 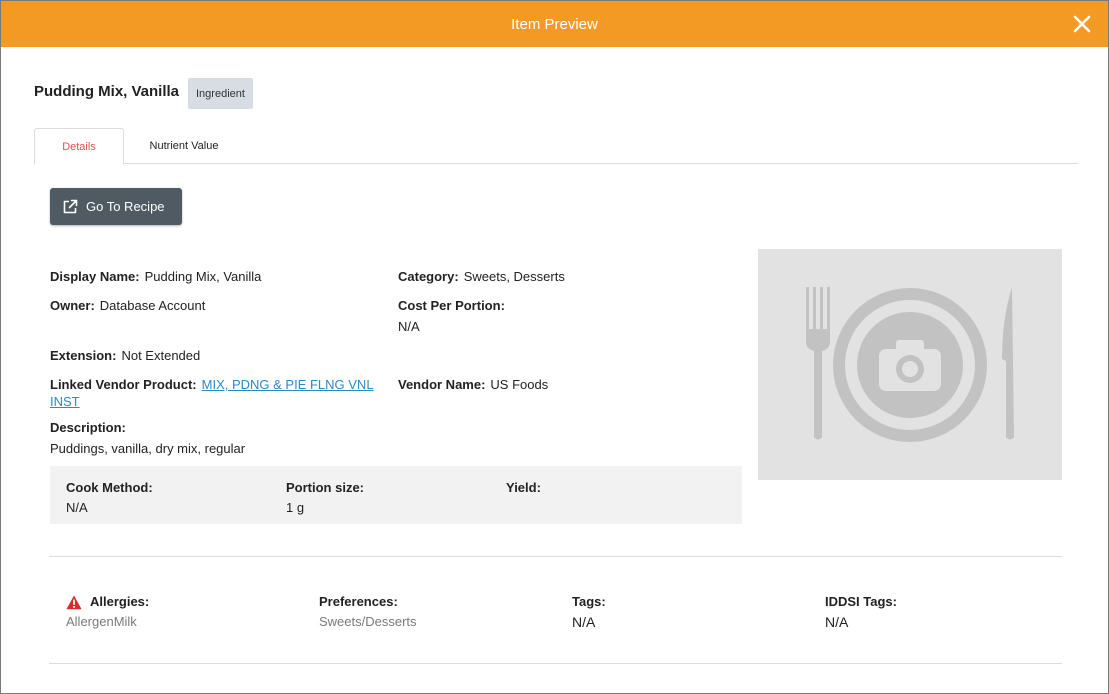 I want to click on tab-details: Details, so click(x=79, y=146).